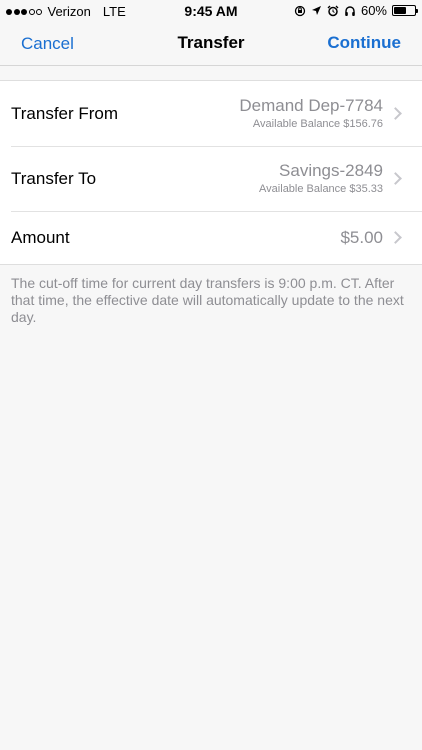  I want to click on transfer-to-account: Savings-2849, so click(331, 170).